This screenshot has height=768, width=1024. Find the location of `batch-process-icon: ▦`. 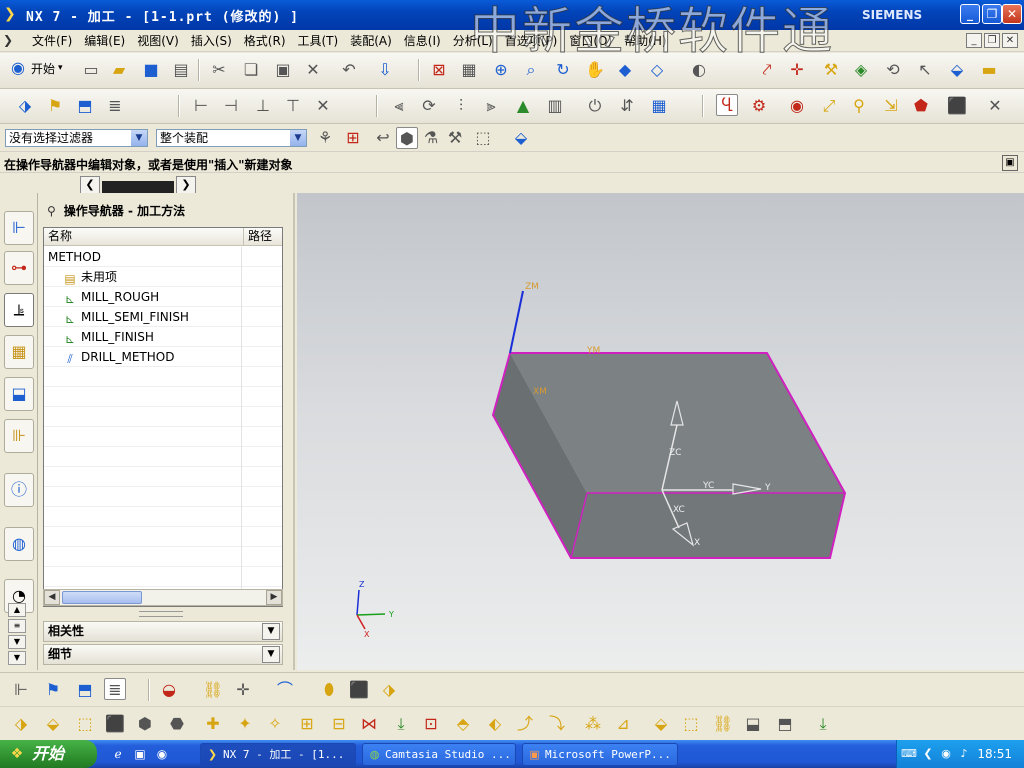

batch-process-icon: ▦ is located at coordinates (659, 106).